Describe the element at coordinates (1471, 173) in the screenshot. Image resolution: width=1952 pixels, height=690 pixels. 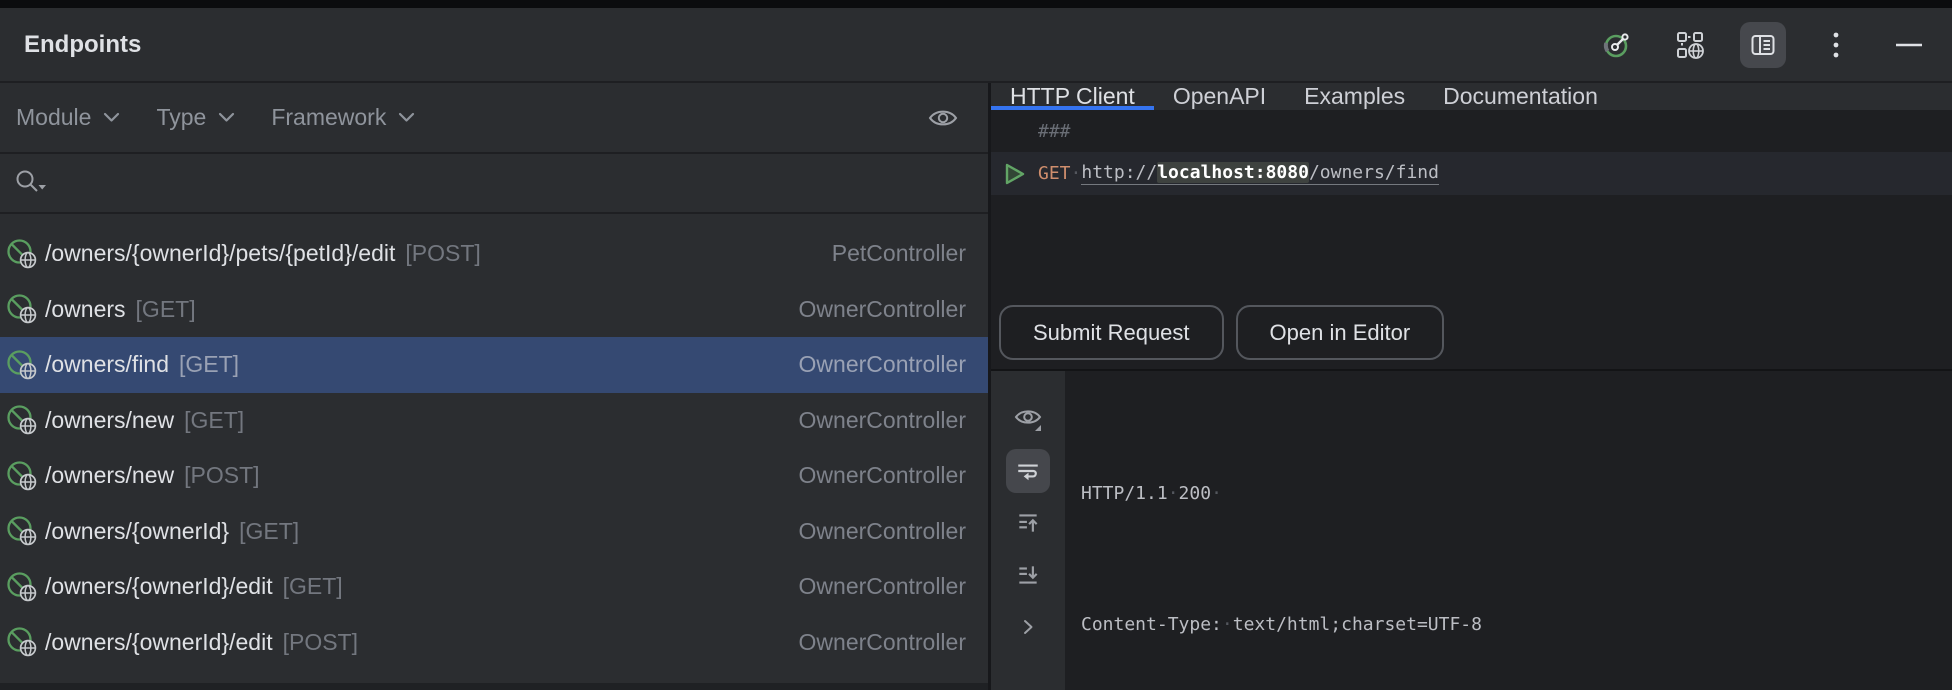
I see `request-line: GET · http://localhost:8080/owners/find` at that location.